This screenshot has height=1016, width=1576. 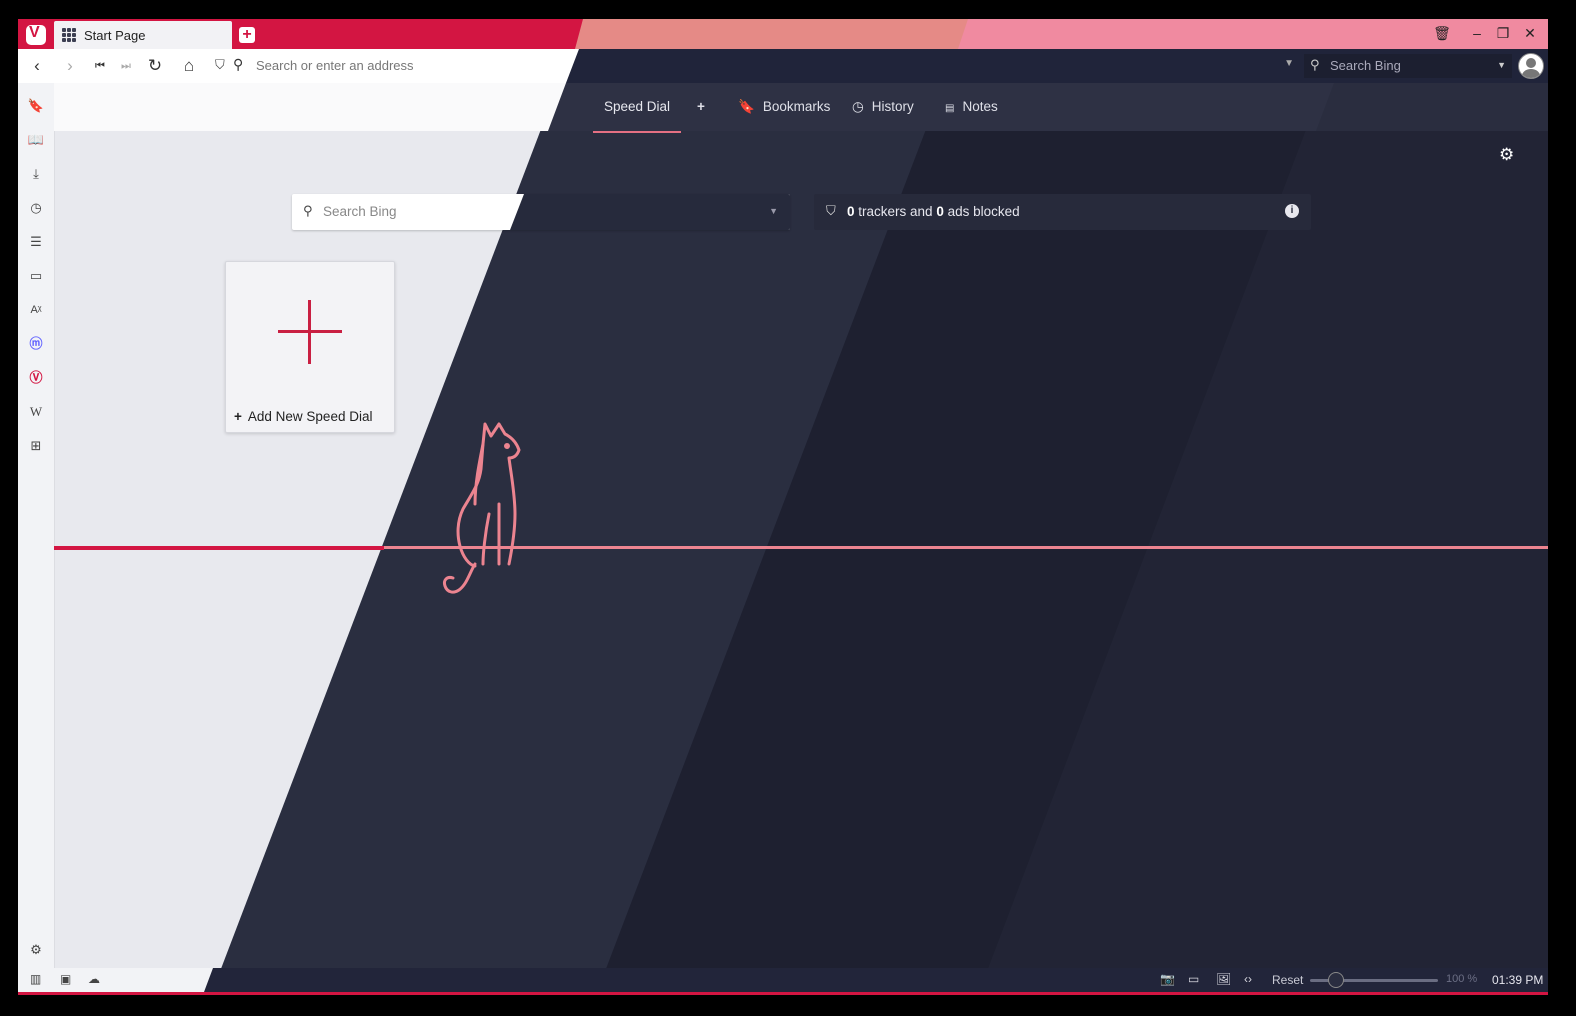 What do you see at coordinates (36, 950) in the screenshot?
I see `settings-icon: ⚙` at bounding box center [36, 950].